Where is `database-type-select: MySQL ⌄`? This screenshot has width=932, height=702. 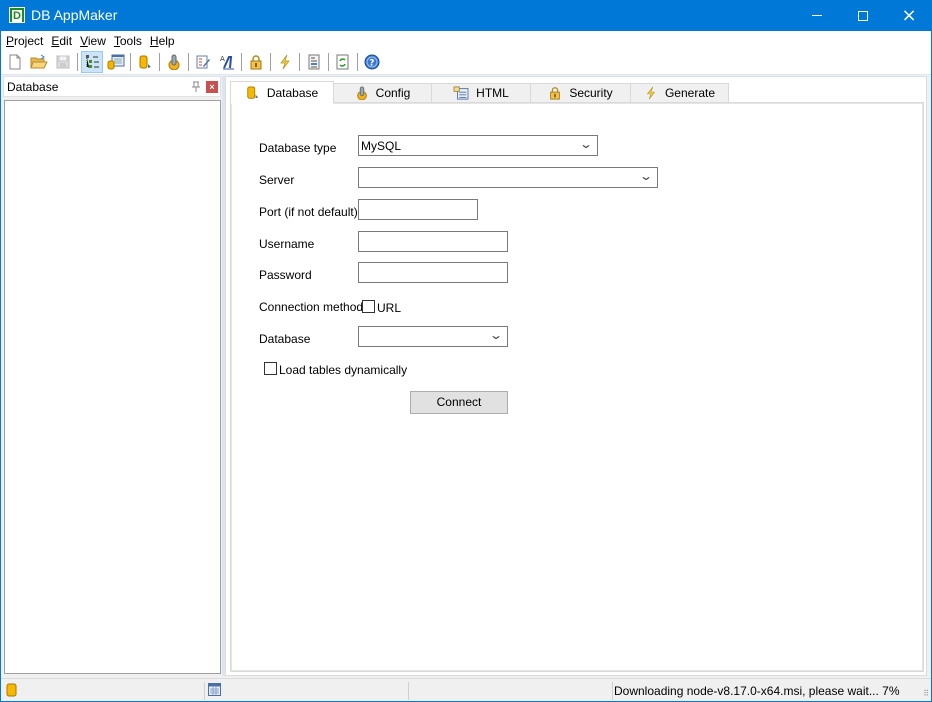 database-type-select: MySQL ⌄ is located at coordinates (478, 145).